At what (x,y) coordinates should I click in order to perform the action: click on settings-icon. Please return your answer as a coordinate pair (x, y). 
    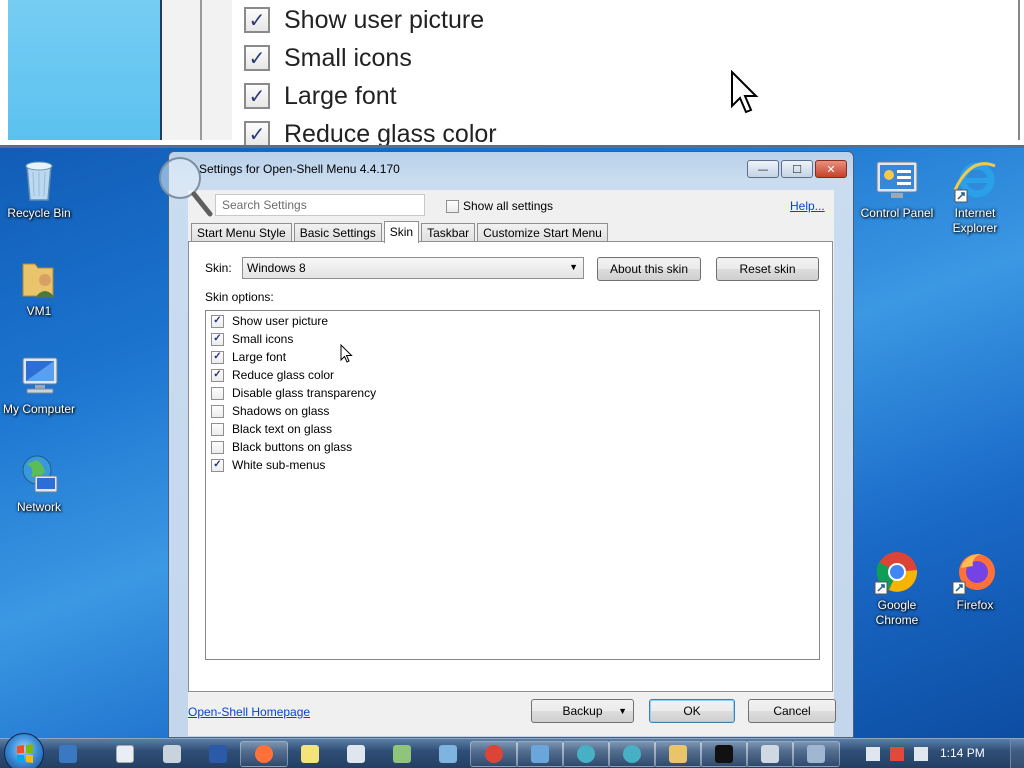
    Looking at the image, I should click on (816, 754).